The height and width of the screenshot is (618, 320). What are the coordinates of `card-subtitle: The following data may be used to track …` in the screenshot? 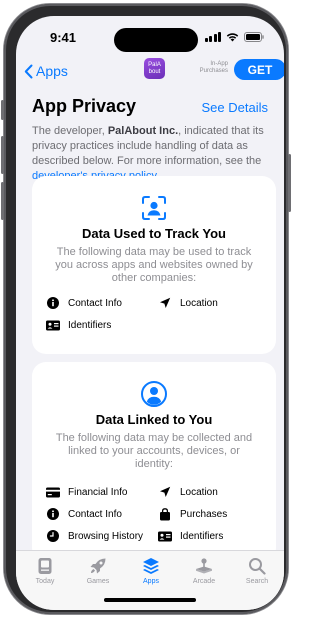 It's located at (154, 265).